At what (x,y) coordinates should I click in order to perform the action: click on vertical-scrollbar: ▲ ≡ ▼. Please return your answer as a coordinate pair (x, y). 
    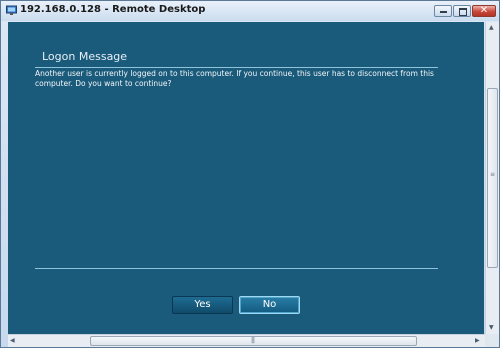
    Looking at the image, I should click on (492, 178).